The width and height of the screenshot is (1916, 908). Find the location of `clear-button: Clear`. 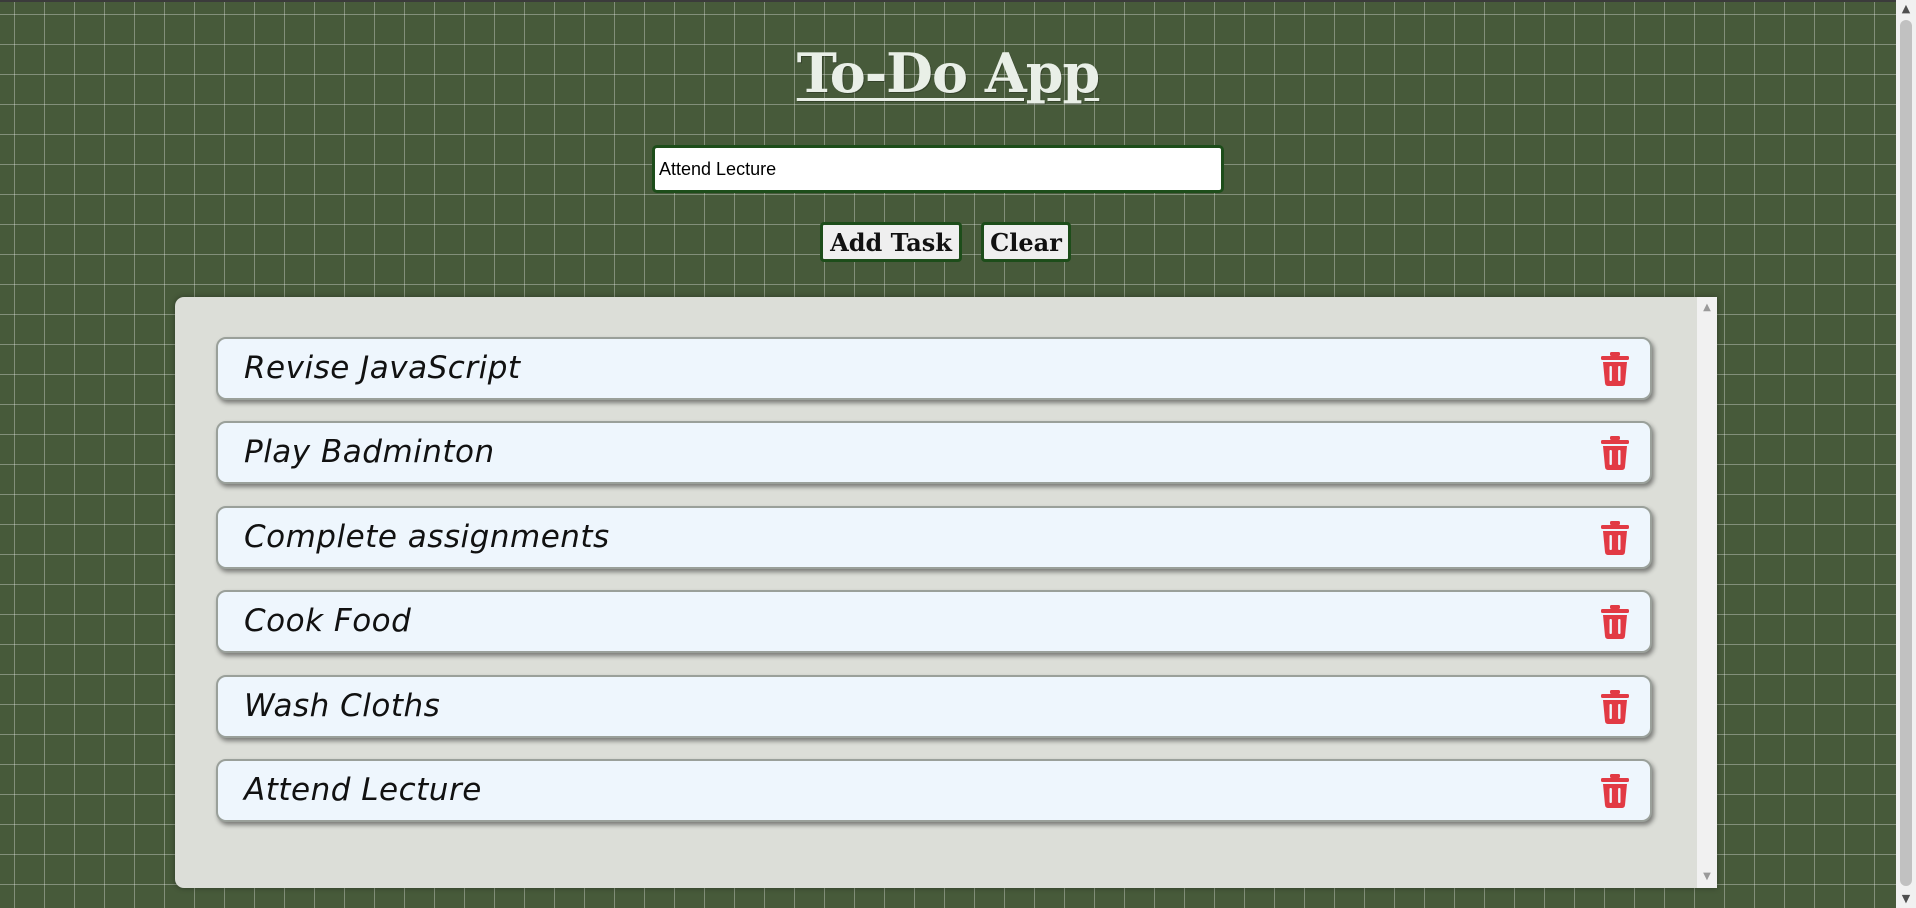

clear-button: Clear is located at coordinates (1026, 242).